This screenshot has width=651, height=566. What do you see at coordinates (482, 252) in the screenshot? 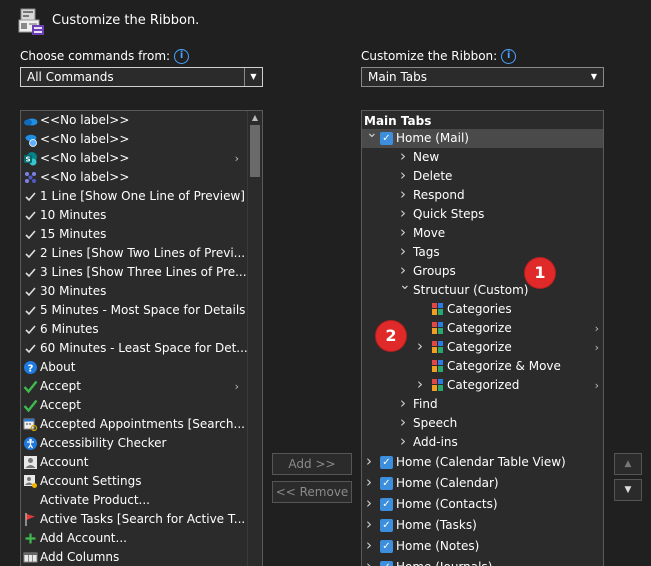
I see `tree-group: › Tags` at bounding box center [482, 252].